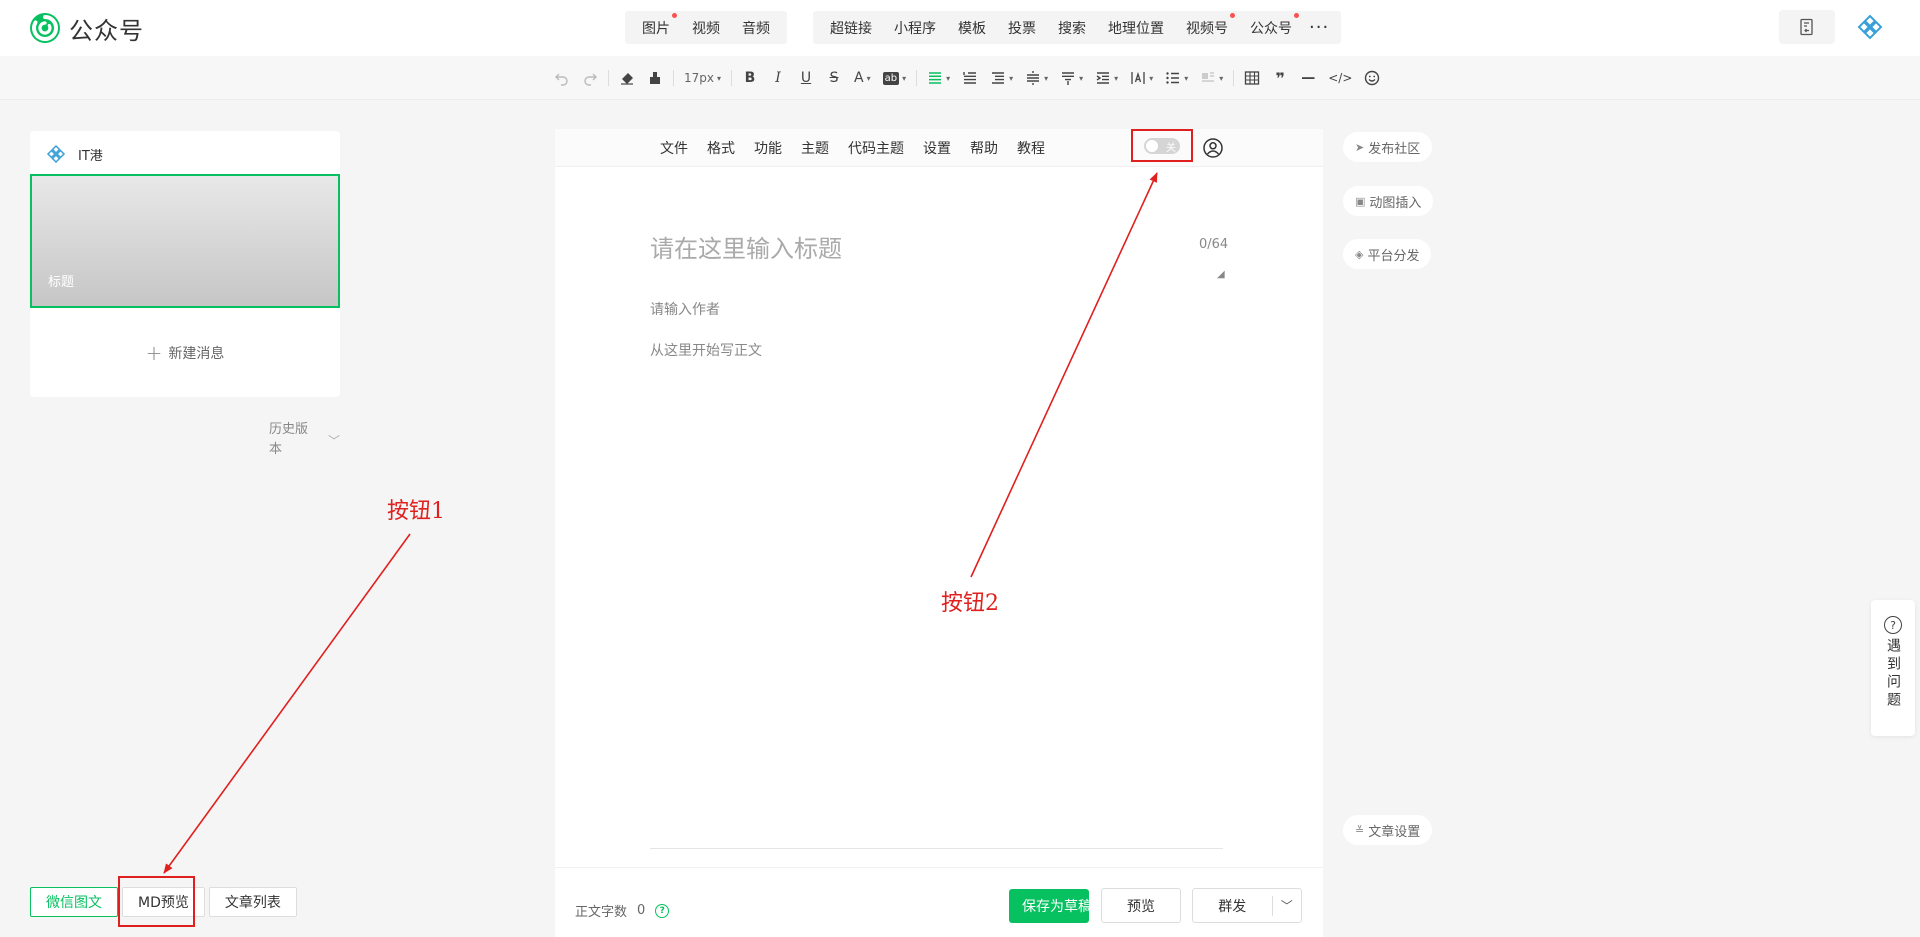 This screenshot has height=937, width=1920. What do you see at coordinates (851, 28) in the screenshot?
I see `insert-item: 超链接` at bounding box center [851, 28].